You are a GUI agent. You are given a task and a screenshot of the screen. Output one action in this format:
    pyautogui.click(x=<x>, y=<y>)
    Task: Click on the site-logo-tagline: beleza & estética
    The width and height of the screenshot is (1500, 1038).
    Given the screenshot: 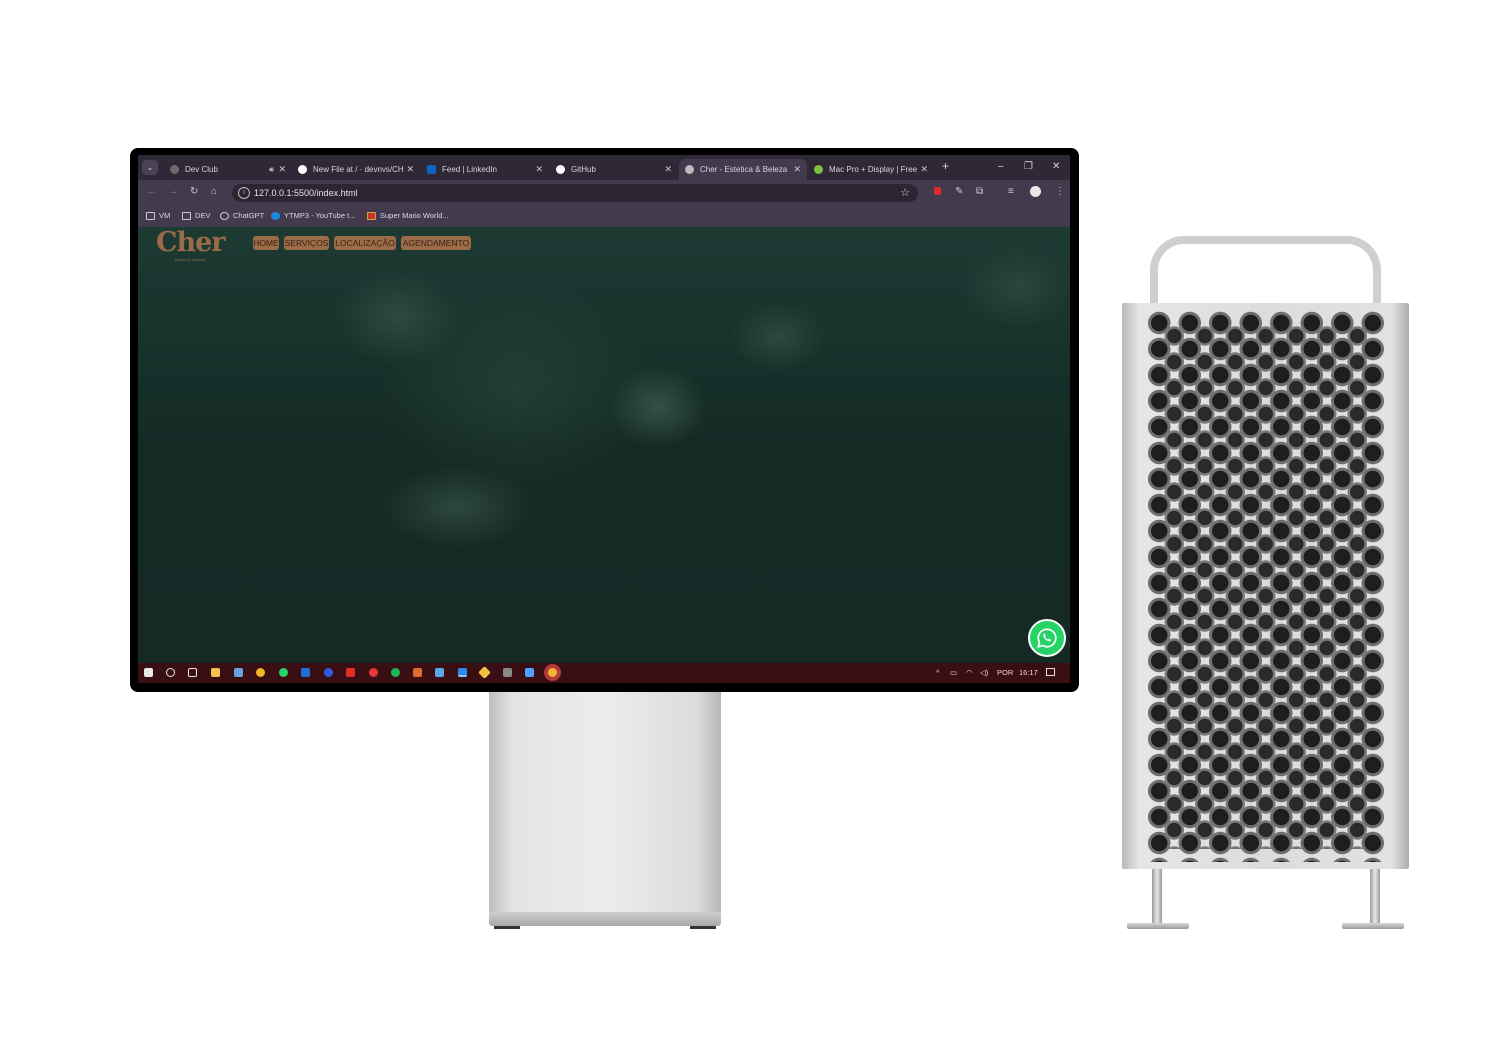 What is the action you would take?
    pyautogui.click(x=190, y=259)
    